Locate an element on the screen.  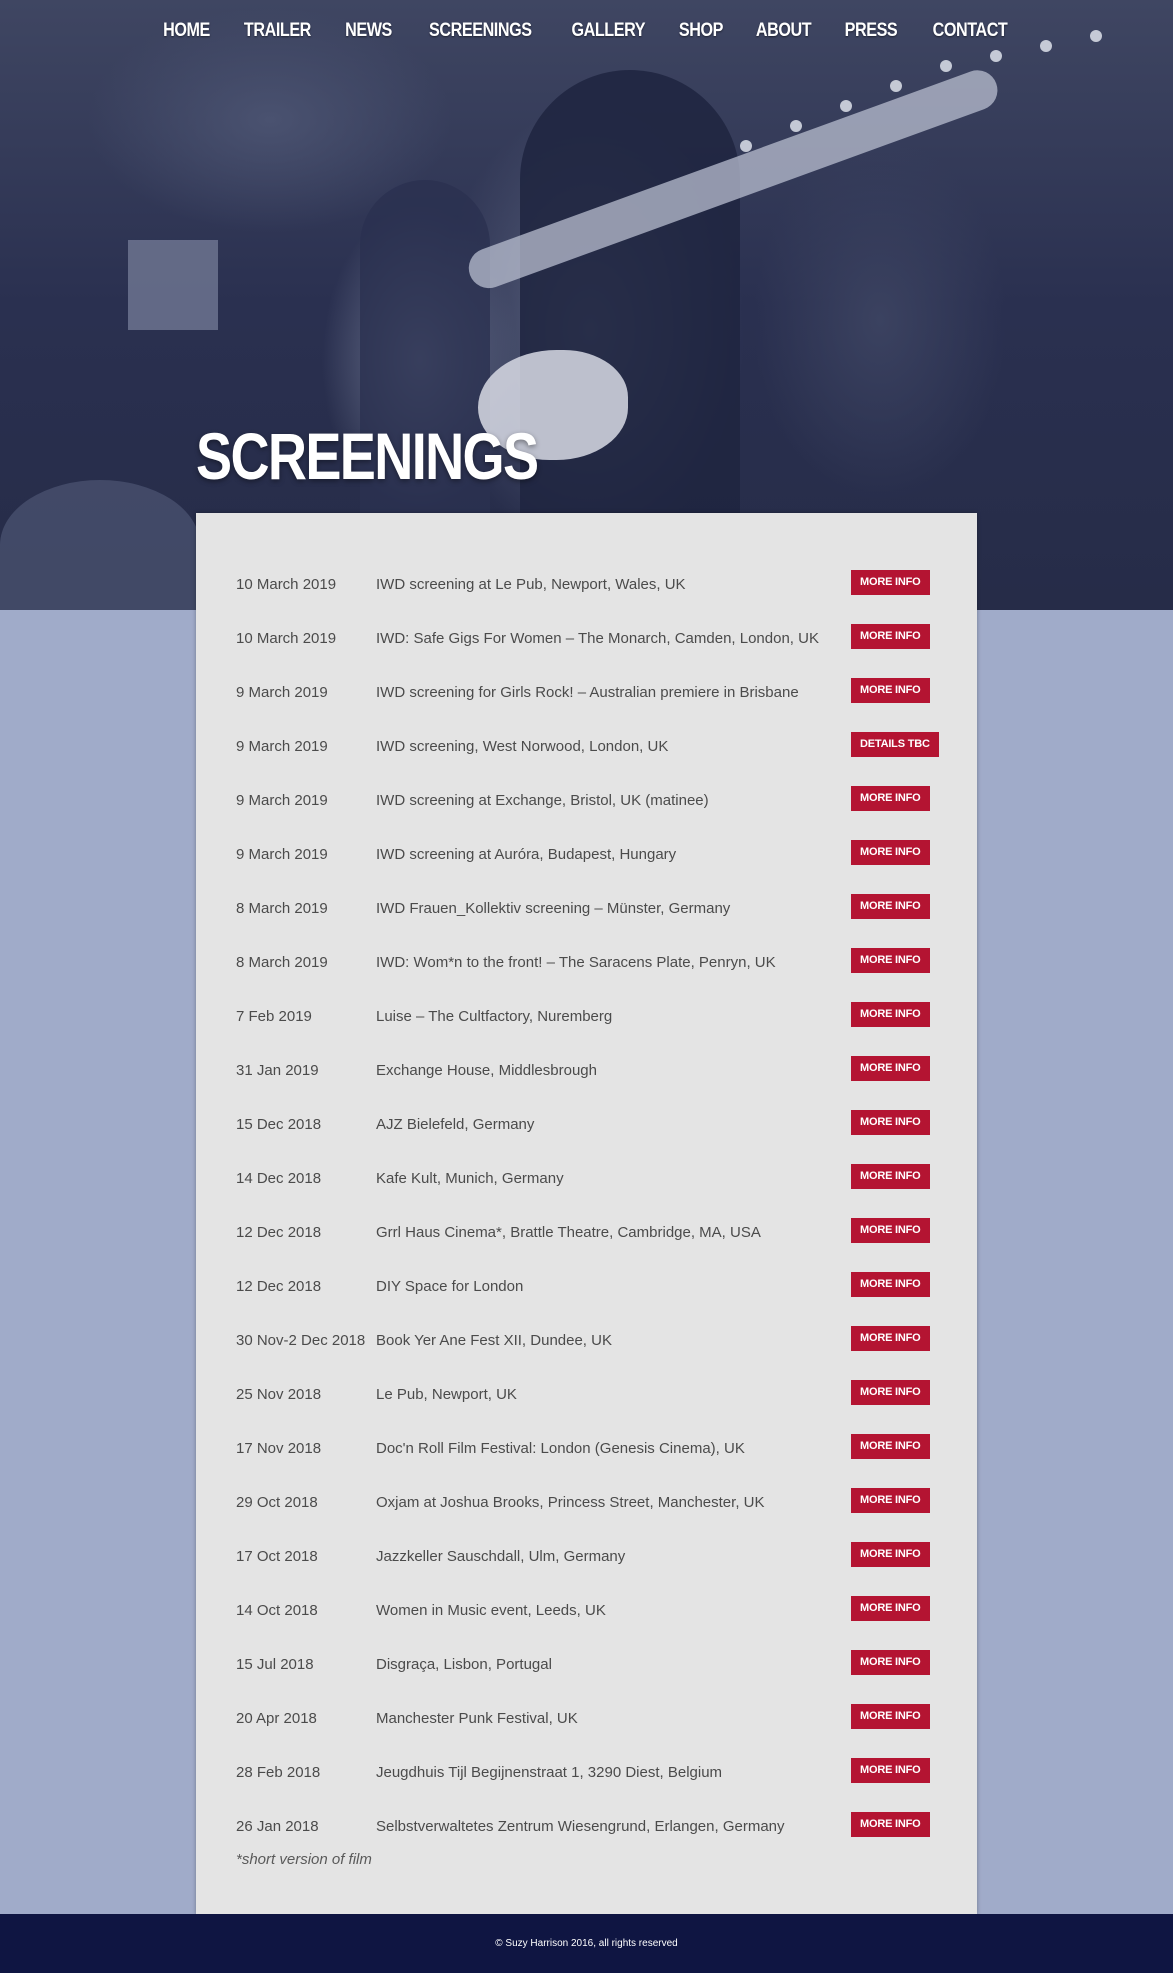
screening-date: 7 Feb 2019 is located at coordinates (274, 1016).